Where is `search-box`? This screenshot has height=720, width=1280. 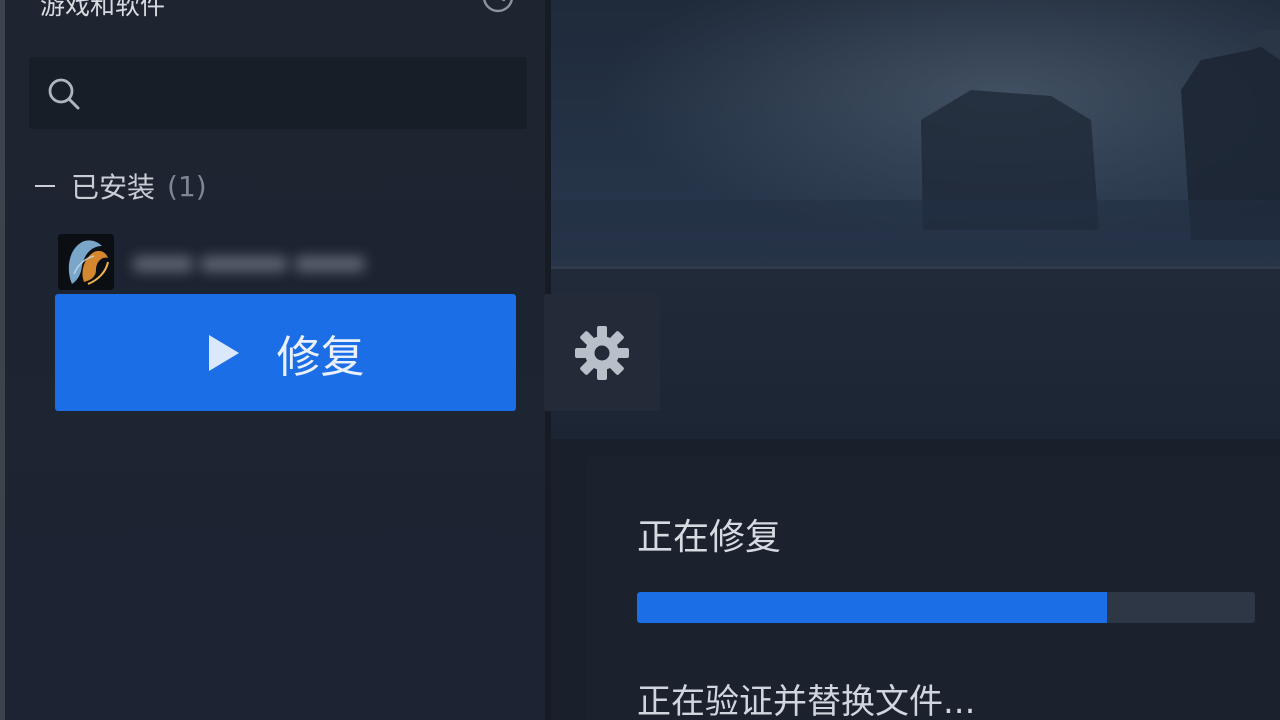 search-box is located at coordinates (278, 93).